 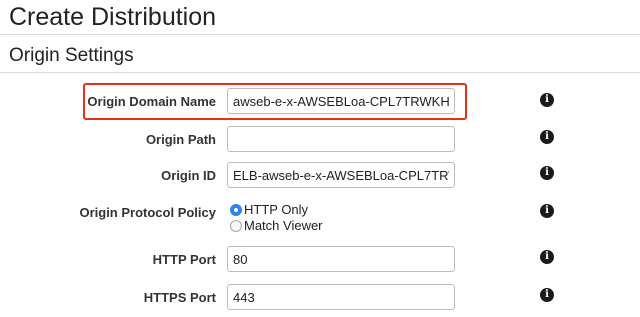 What do you see at coordinates (341, 175) in the screenshot?
I see `origin-id-input` at bounding box center [341, 175].